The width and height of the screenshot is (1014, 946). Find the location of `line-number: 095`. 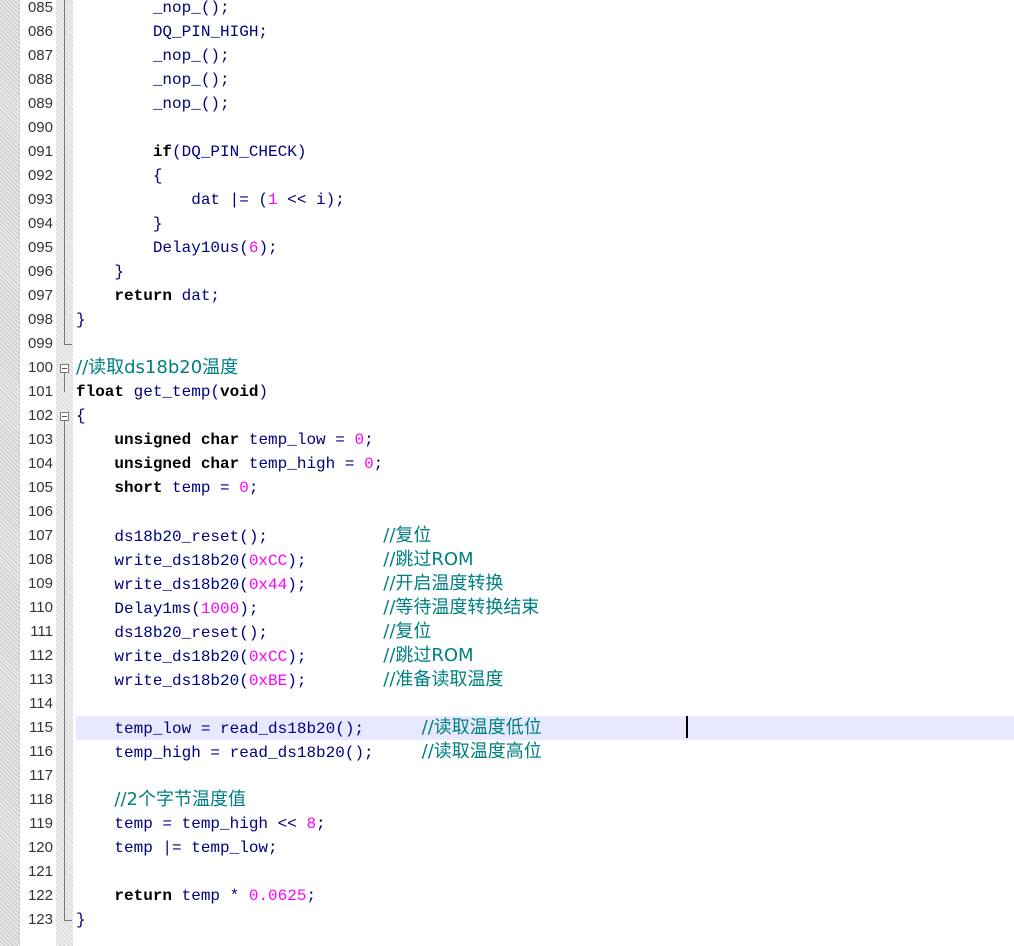

line-number: 095 is located at coordinates (40, 247).